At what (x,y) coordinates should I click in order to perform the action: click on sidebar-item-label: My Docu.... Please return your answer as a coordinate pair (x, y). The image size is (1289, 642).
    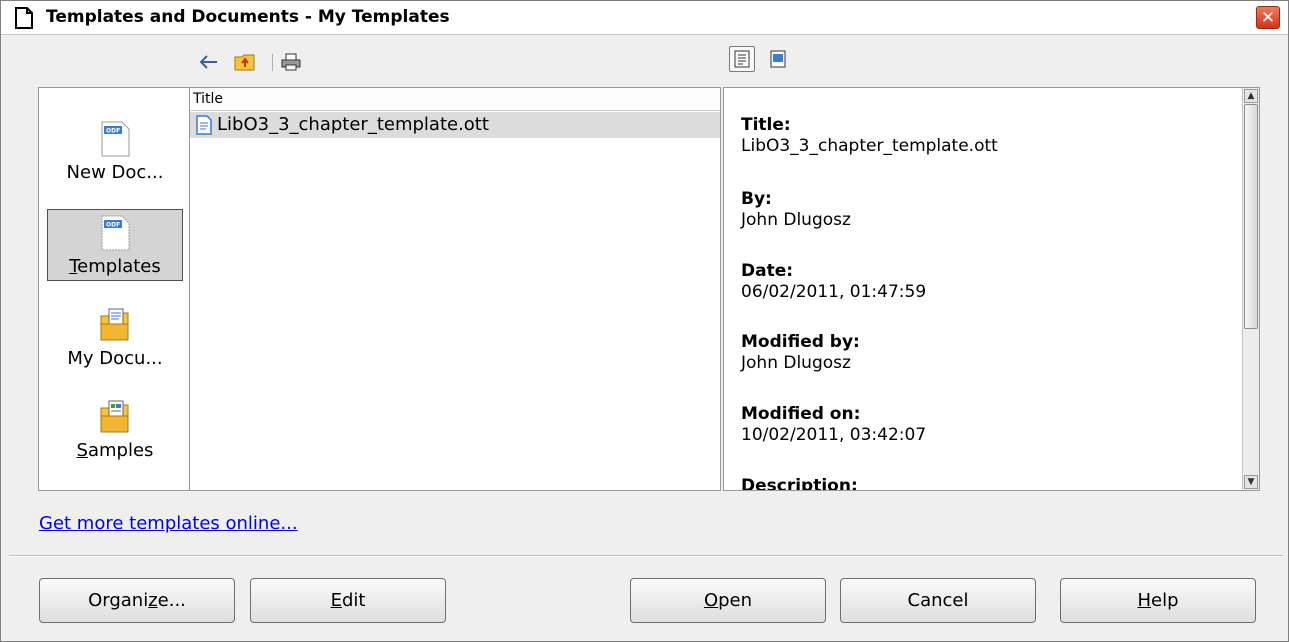
    Looking at the image, I should click on (115, 358).